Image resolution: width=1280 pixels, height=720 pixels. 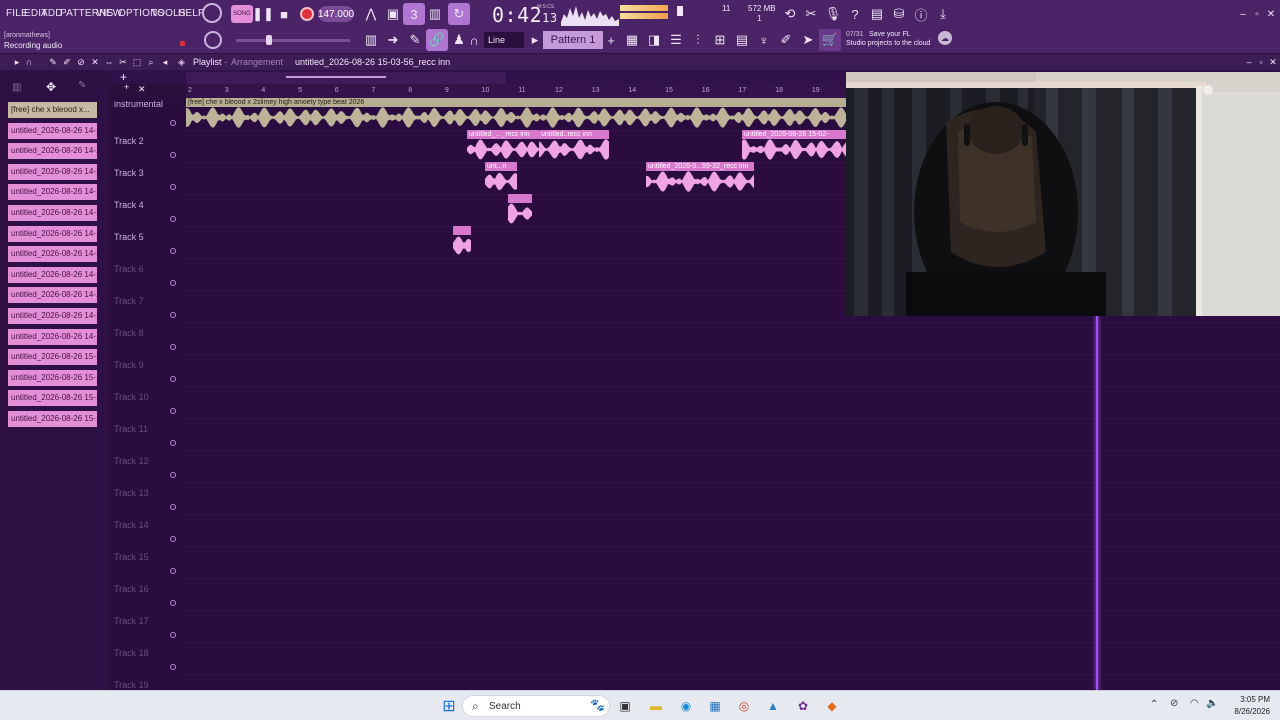 What do you see at coordinates (147, 301) in the screenshot?
I see `track-name: Track 7` at bounding box center [147, 301].